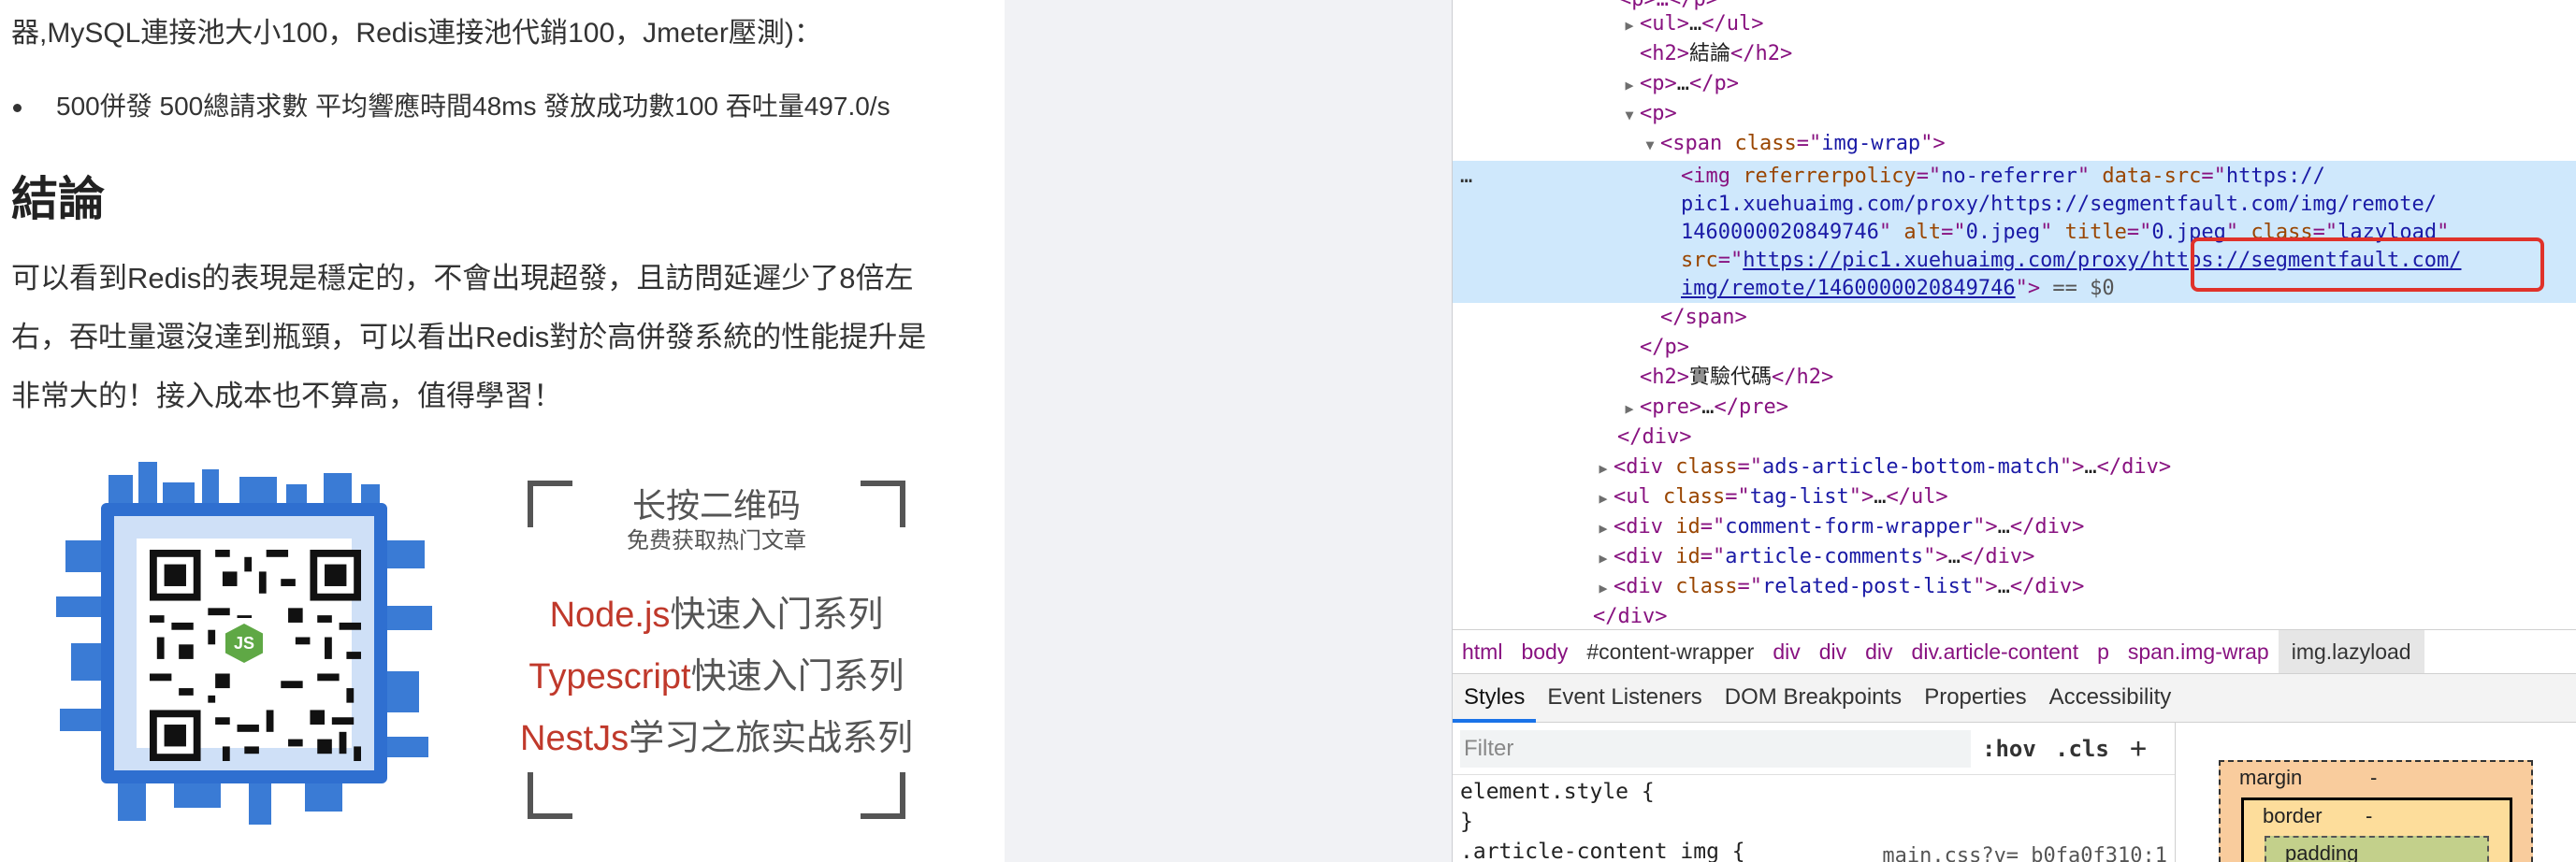 This screenshot has height=862, width=2576. I want to click on dom-node-div-article-comments: ▶ <div id="article-comments">…</div>, so click(2014, 557).